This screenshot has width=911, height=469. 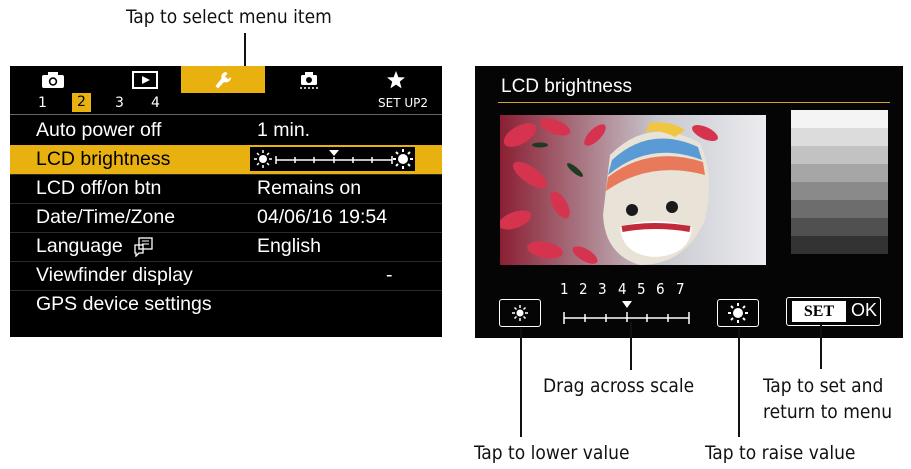 I want to click on brightness-mini-scale, so click(x=332, y=159).